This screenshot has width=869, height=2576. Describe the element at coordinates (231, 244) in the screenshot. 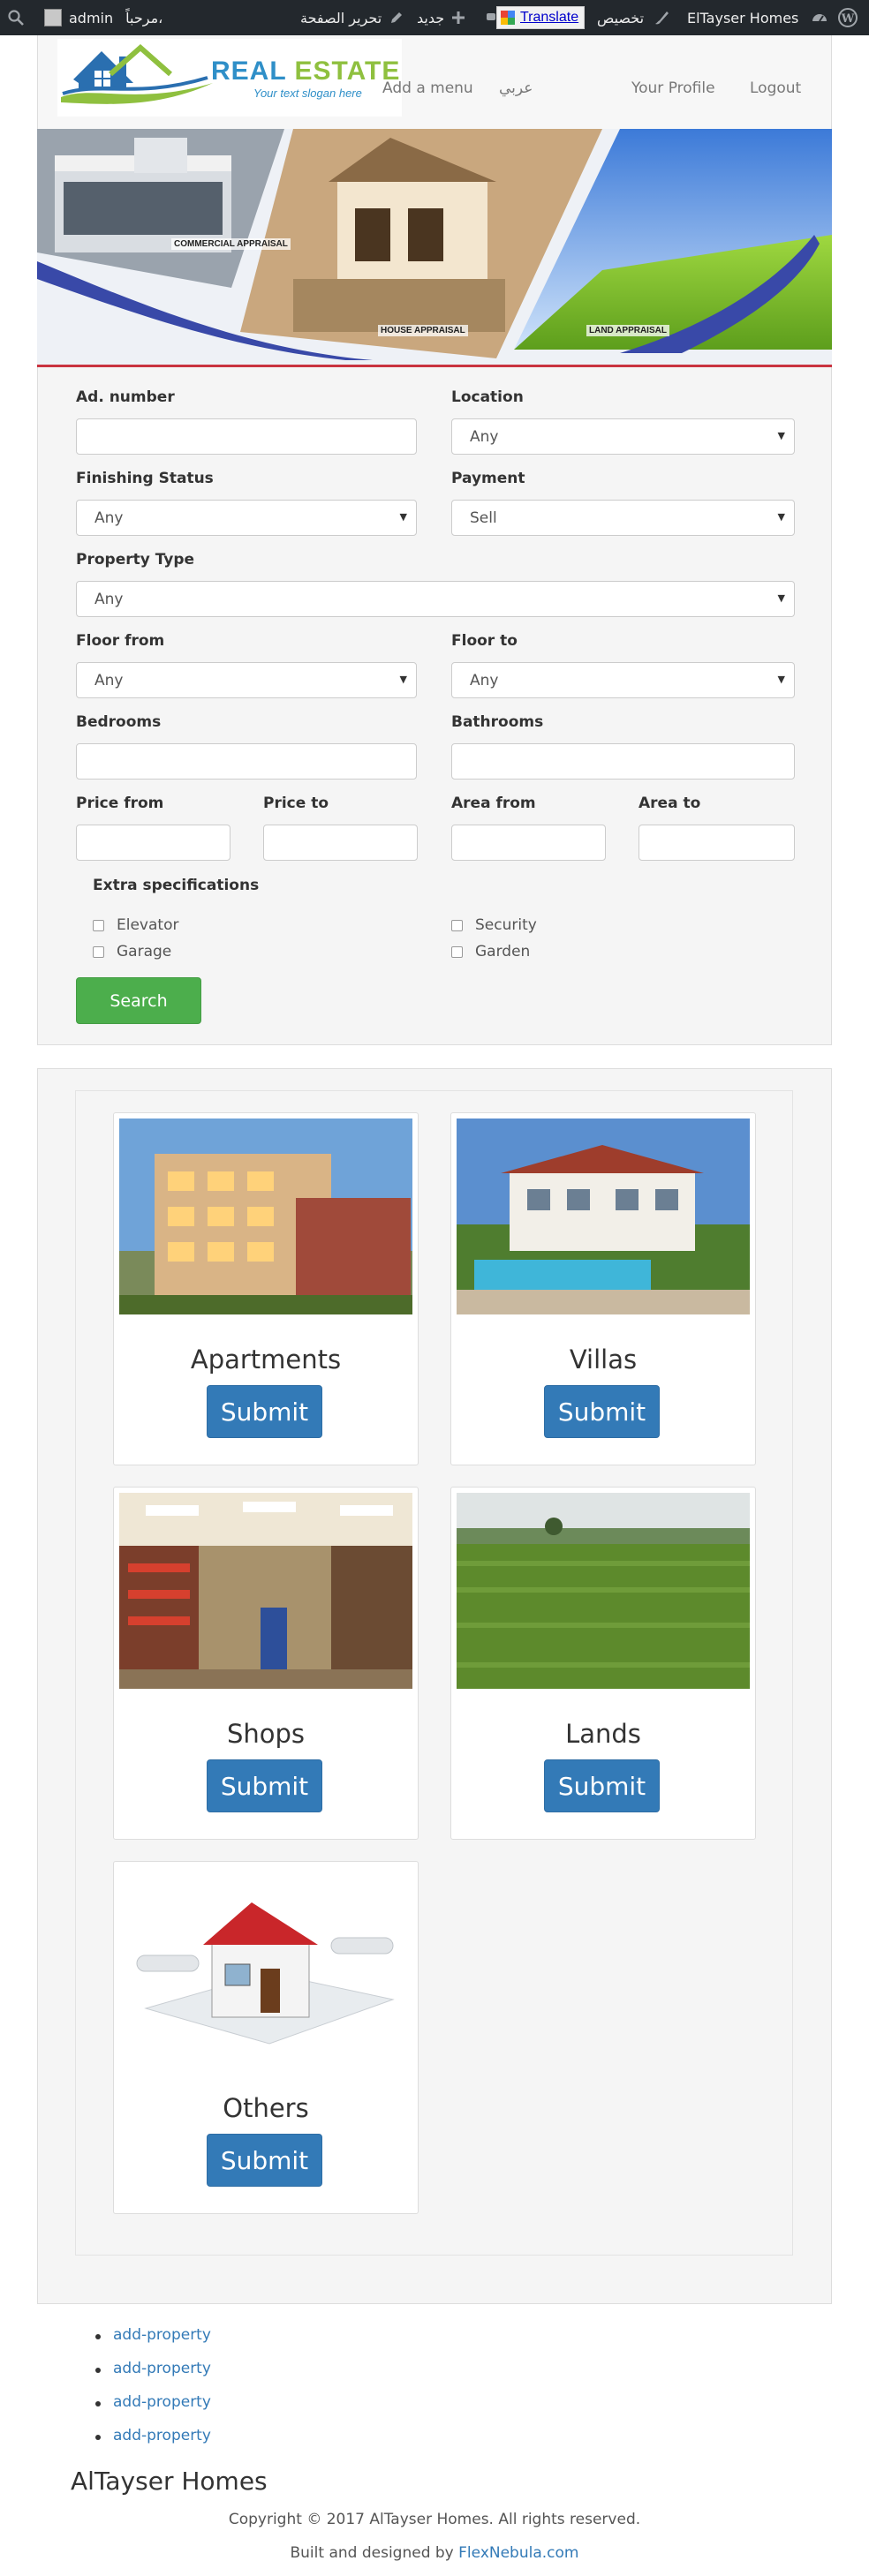

I see `banner-label-commercial: COMMERCIAL APPRAISAL` at that location.